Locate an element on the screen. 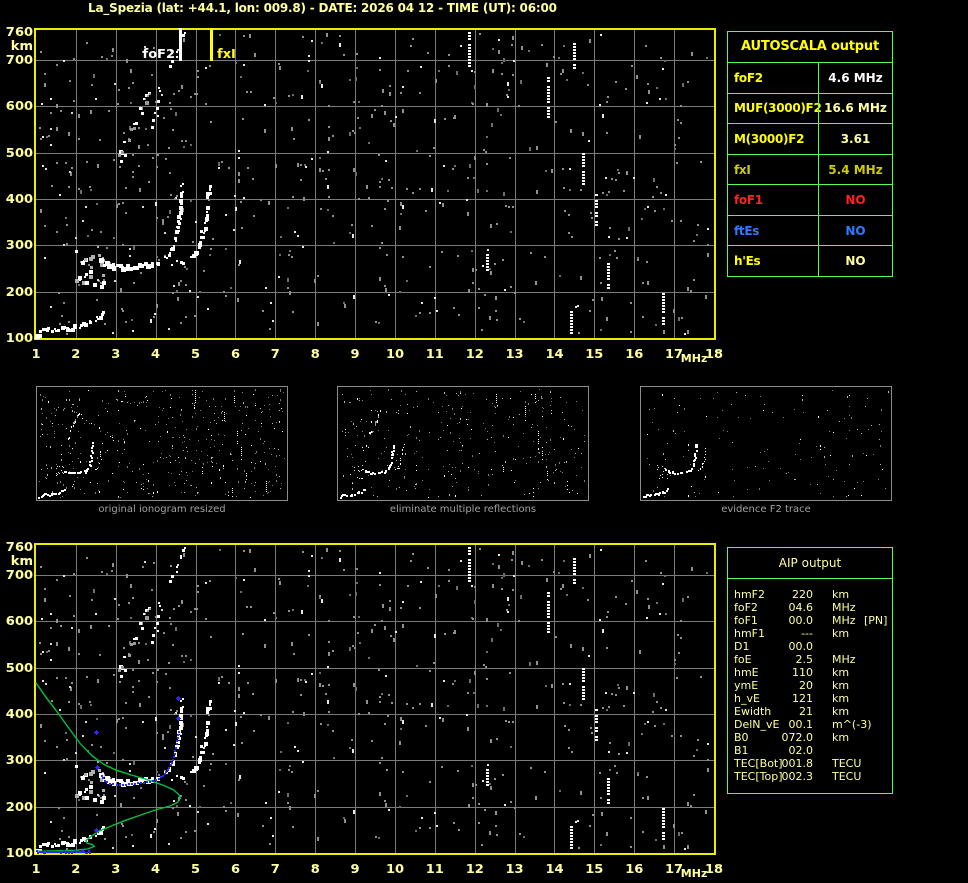 Image resolution: width=968 pixels, height=883 pixels. thumbnail-evidence-f2 is located at coordinates (766, 443).